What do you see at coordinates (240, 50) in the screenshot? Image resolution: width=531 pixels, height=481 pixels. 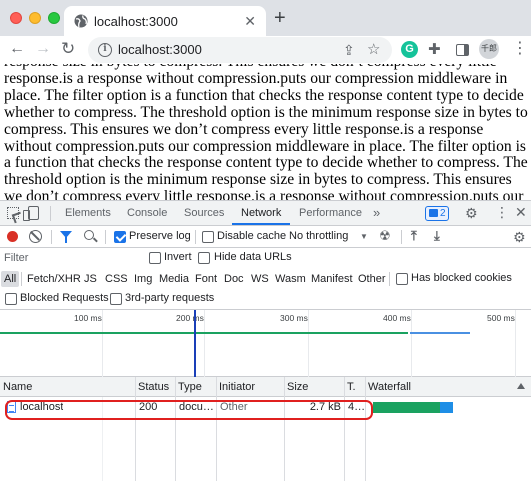 I see `address-bar: i localhost:3000 ⇪ ☆` at bounding box center [240, 50].